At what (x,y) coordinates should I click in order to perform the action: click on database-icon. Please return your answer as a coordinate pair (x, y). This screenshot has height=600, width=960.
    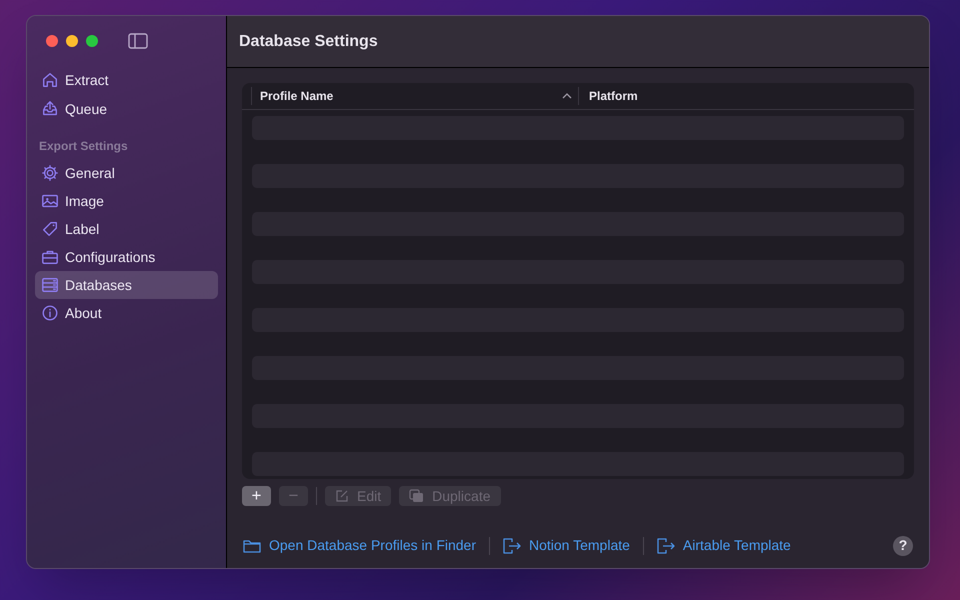
    Looking at the image, I should click on (50, 285).